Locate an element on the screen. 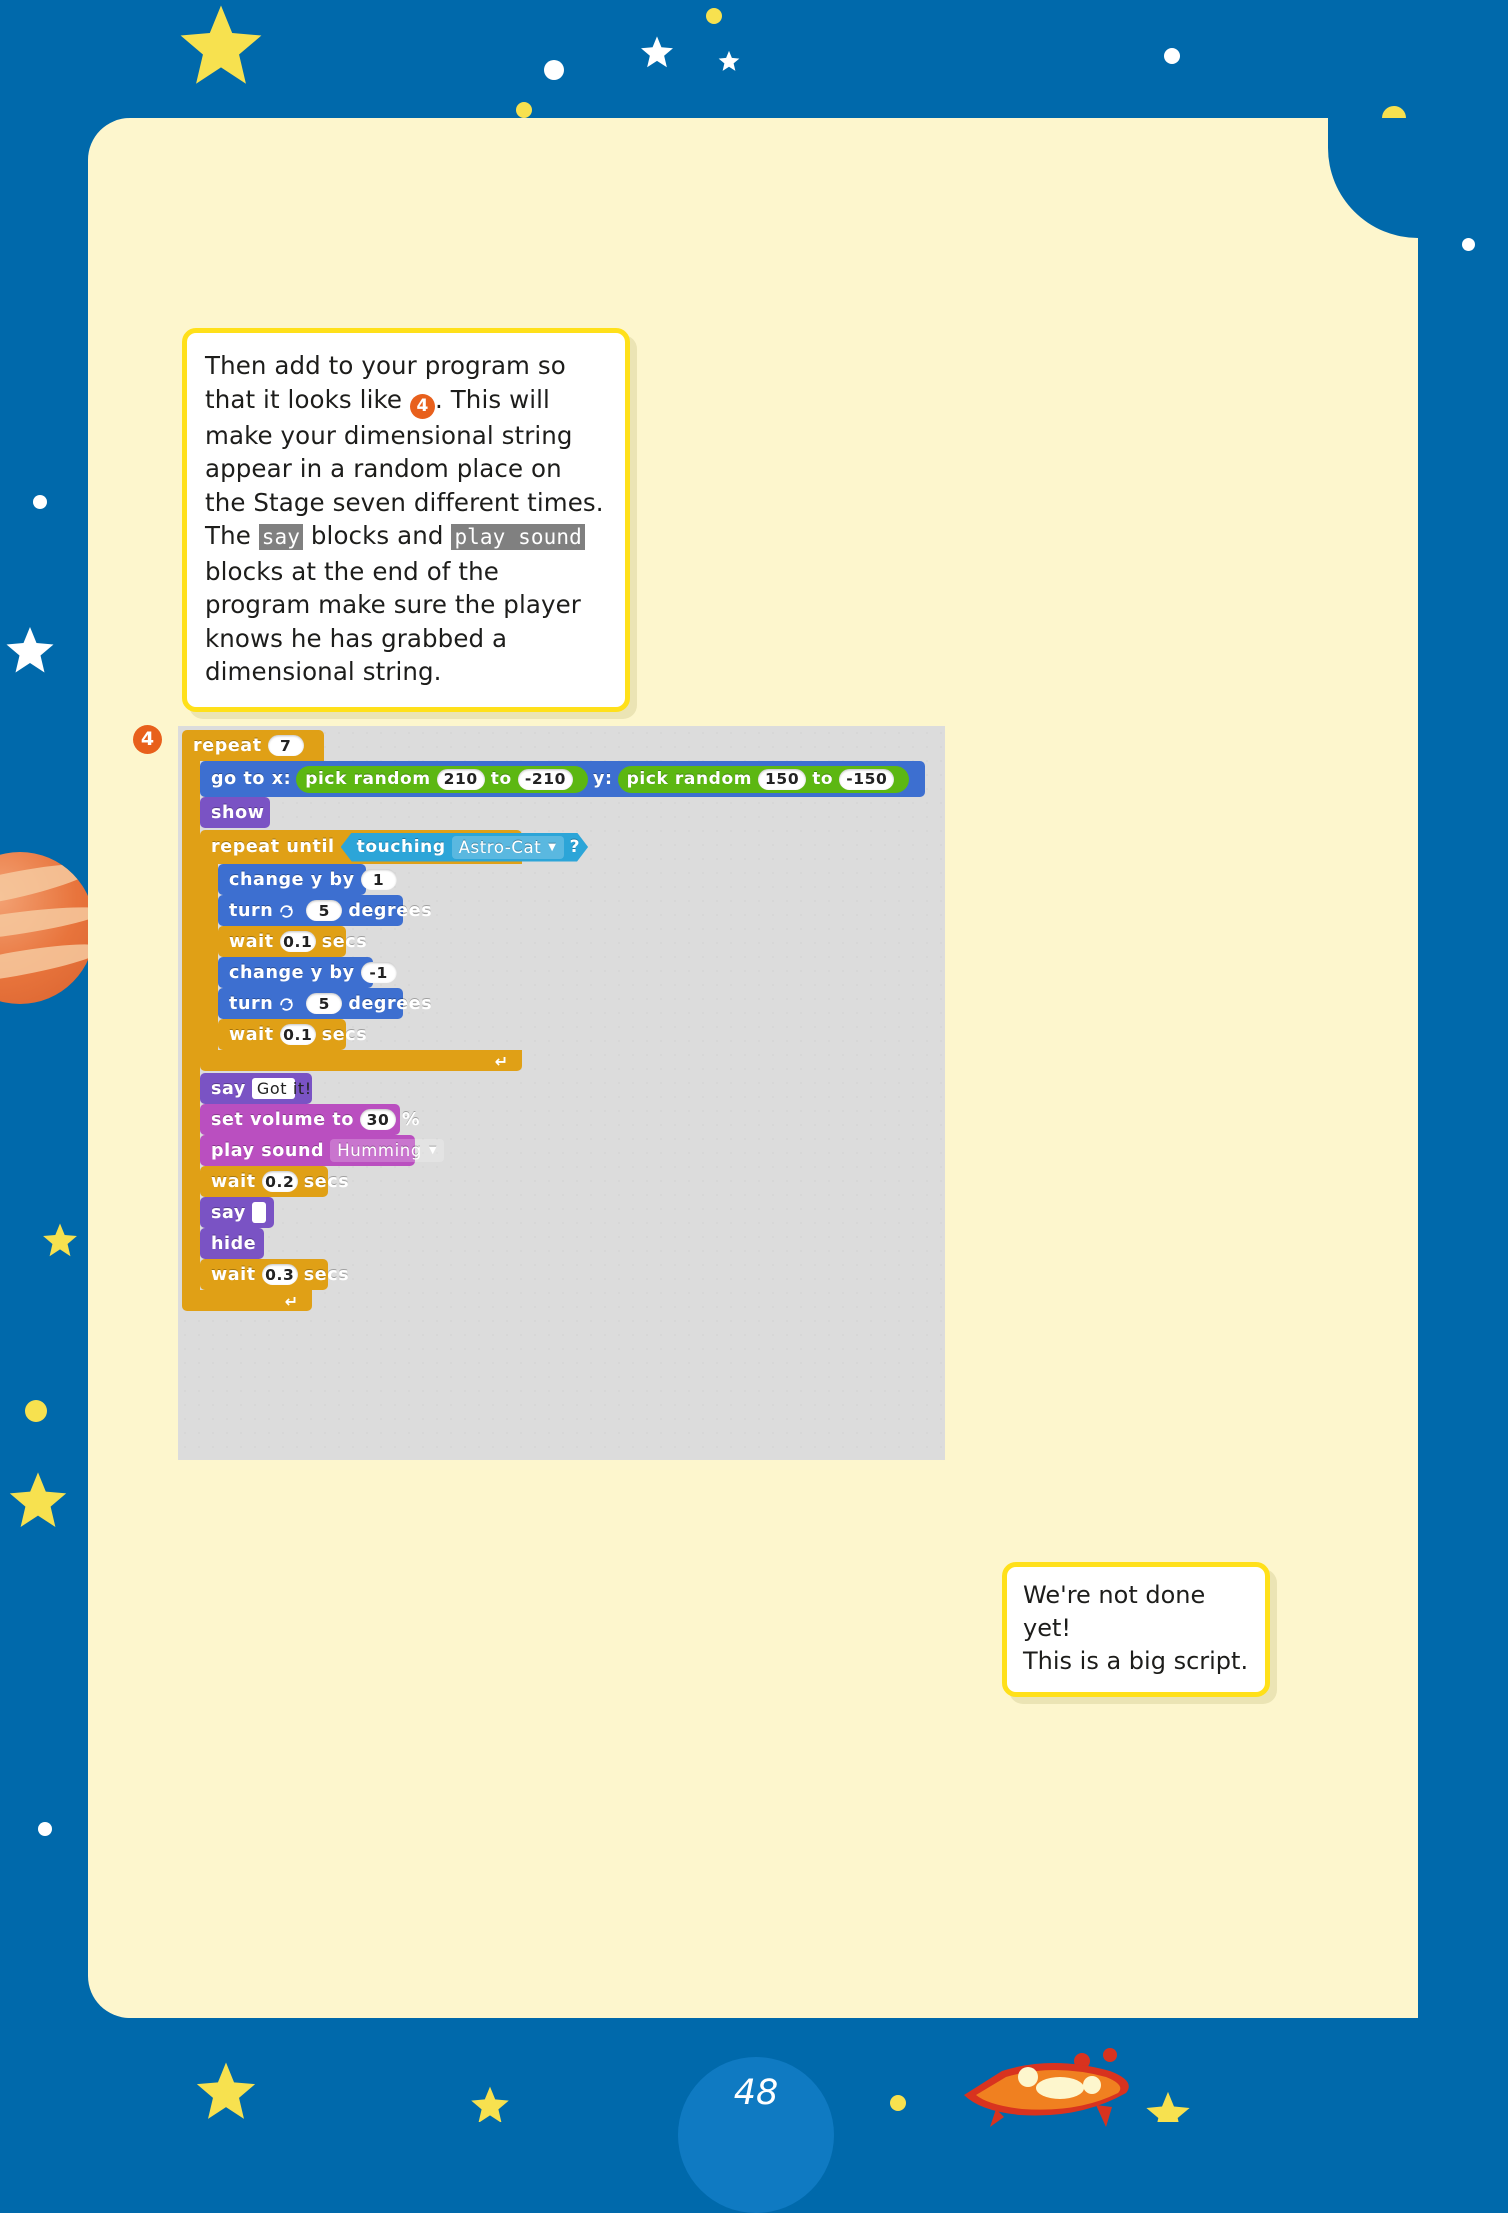 The image size is (1508, 2213). touching-sensing-block: touching Astro-Cat ▼ ? is located at coordinates (464, 847).